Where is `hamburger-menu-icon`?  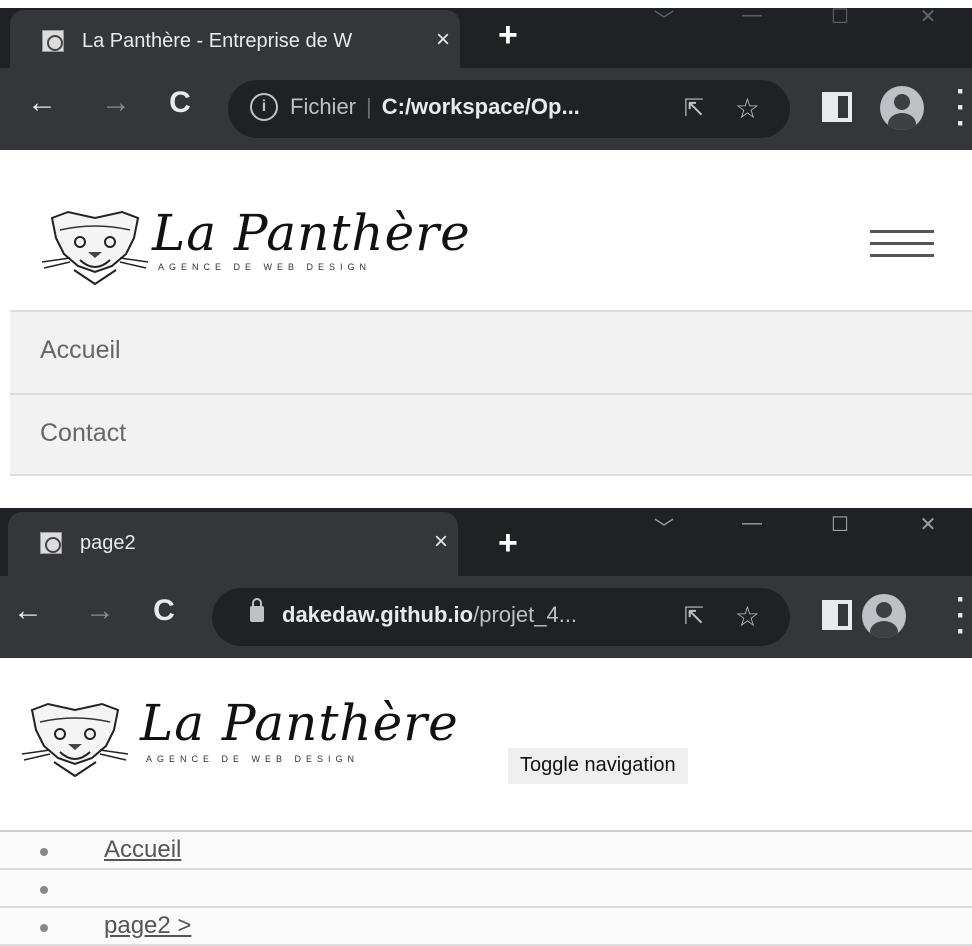
hamburger-menu-icon is located at coordinates (902, 245).